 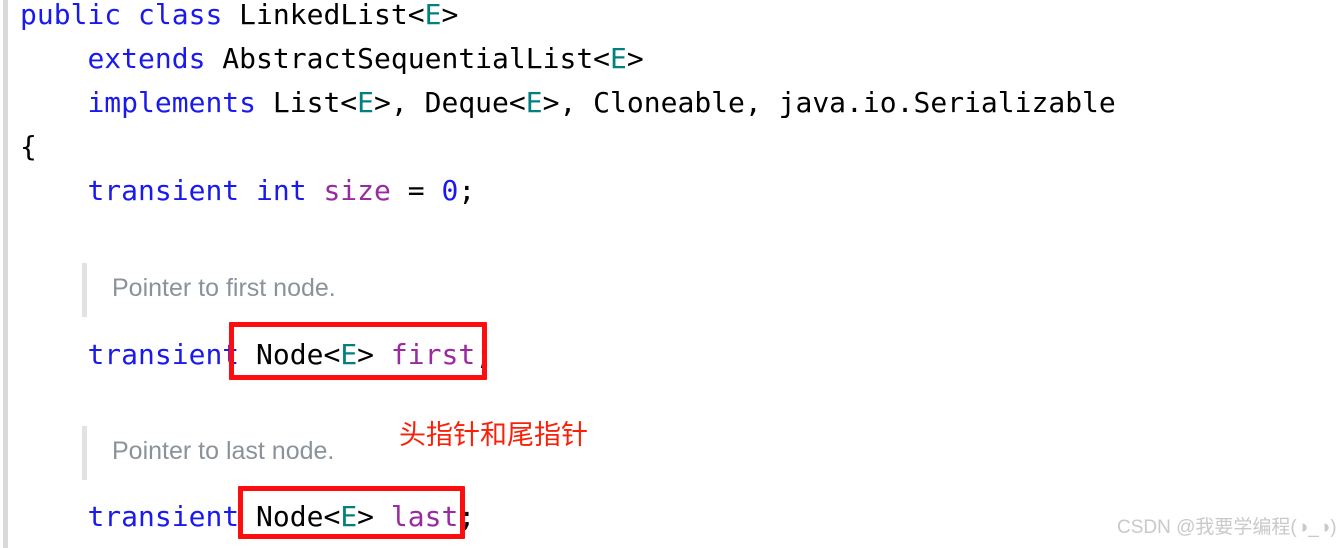 I want to click on doc-comment-first-node-text: Pointer to first node., so click(x=224, y=288).